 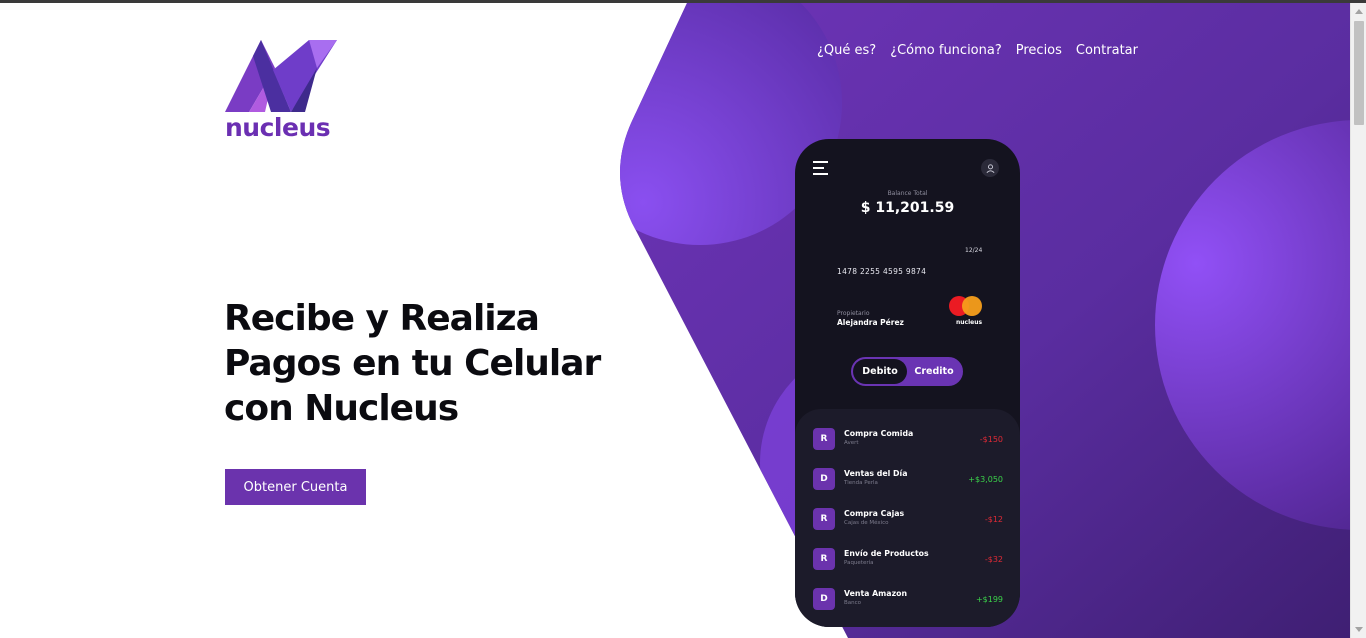 I want to click on brand-wordmark: nucleus, so click(x=278, y=127).